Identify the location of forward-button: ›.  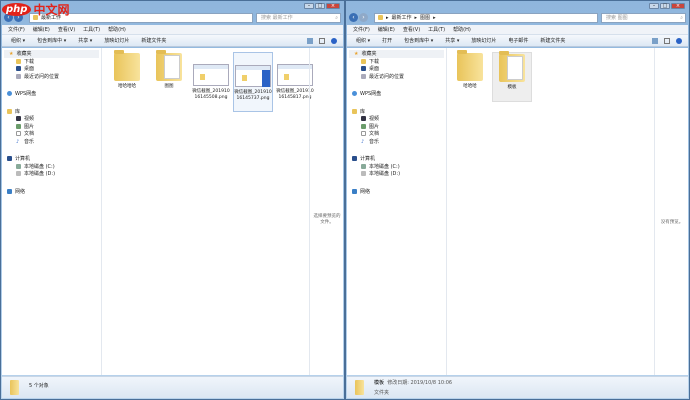
(363, 17).